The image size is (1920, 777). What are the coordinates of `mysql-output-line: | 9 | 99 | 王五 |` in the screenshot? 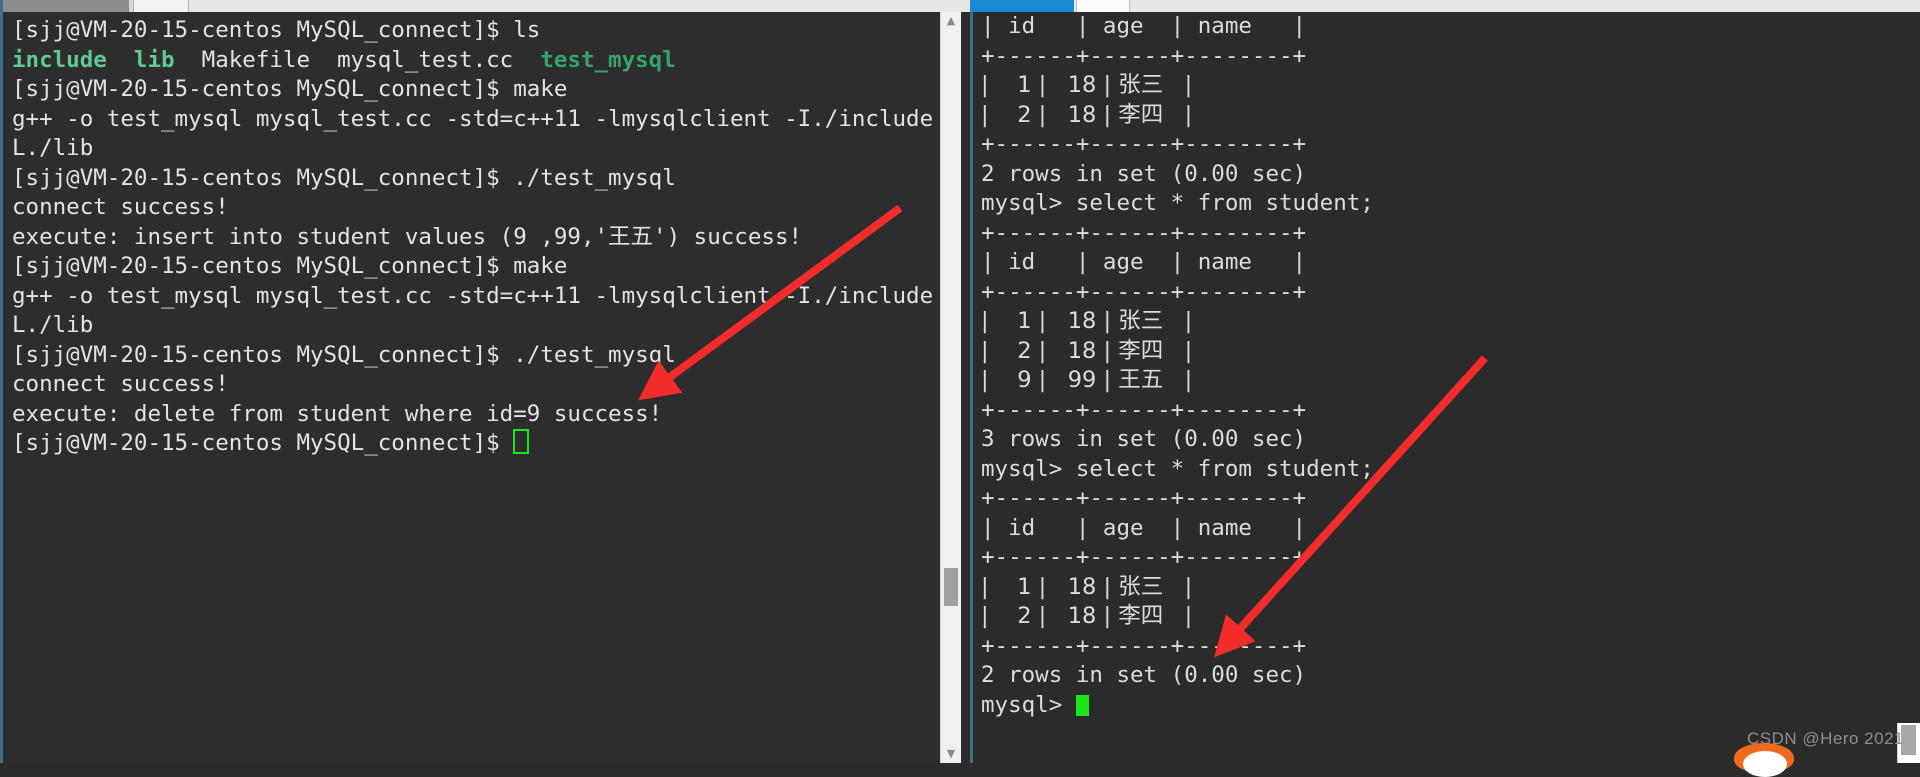 It's located at (1450, 381).